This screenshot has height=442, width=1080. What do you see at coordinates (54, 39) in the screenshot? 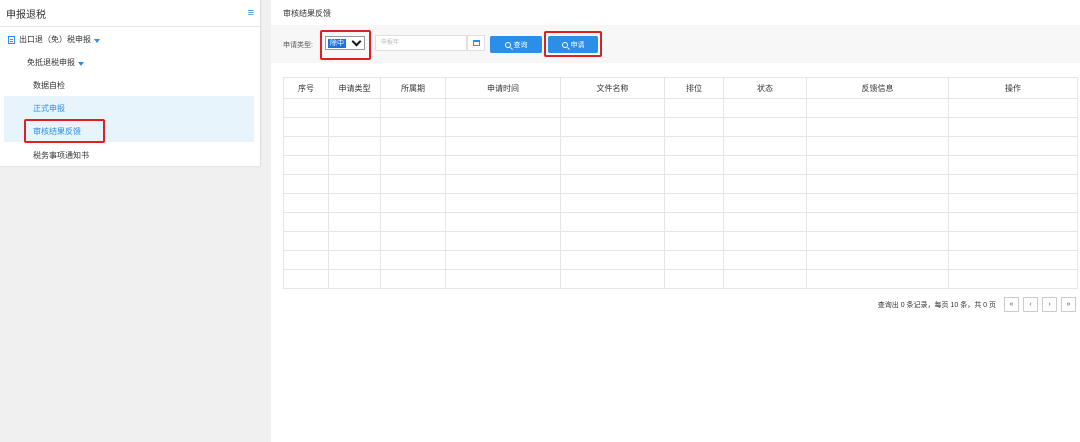
I see `menu-export-refund: 出口退（免）税申报` at bounding box center [54, 39].